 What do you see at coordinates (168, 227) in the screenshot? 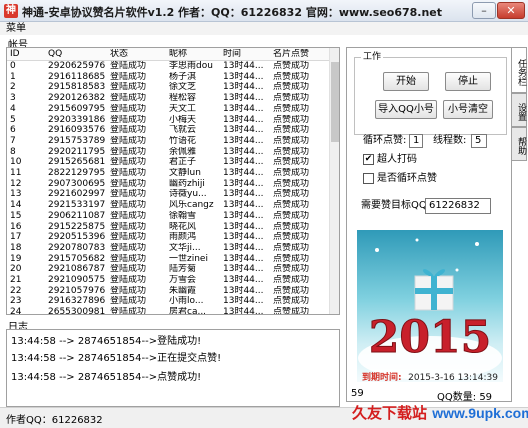
I see `table-row: 16 2915225875 登陆成功 晓花风 13时44... 点赞成功` at bounding box center [168, 227].